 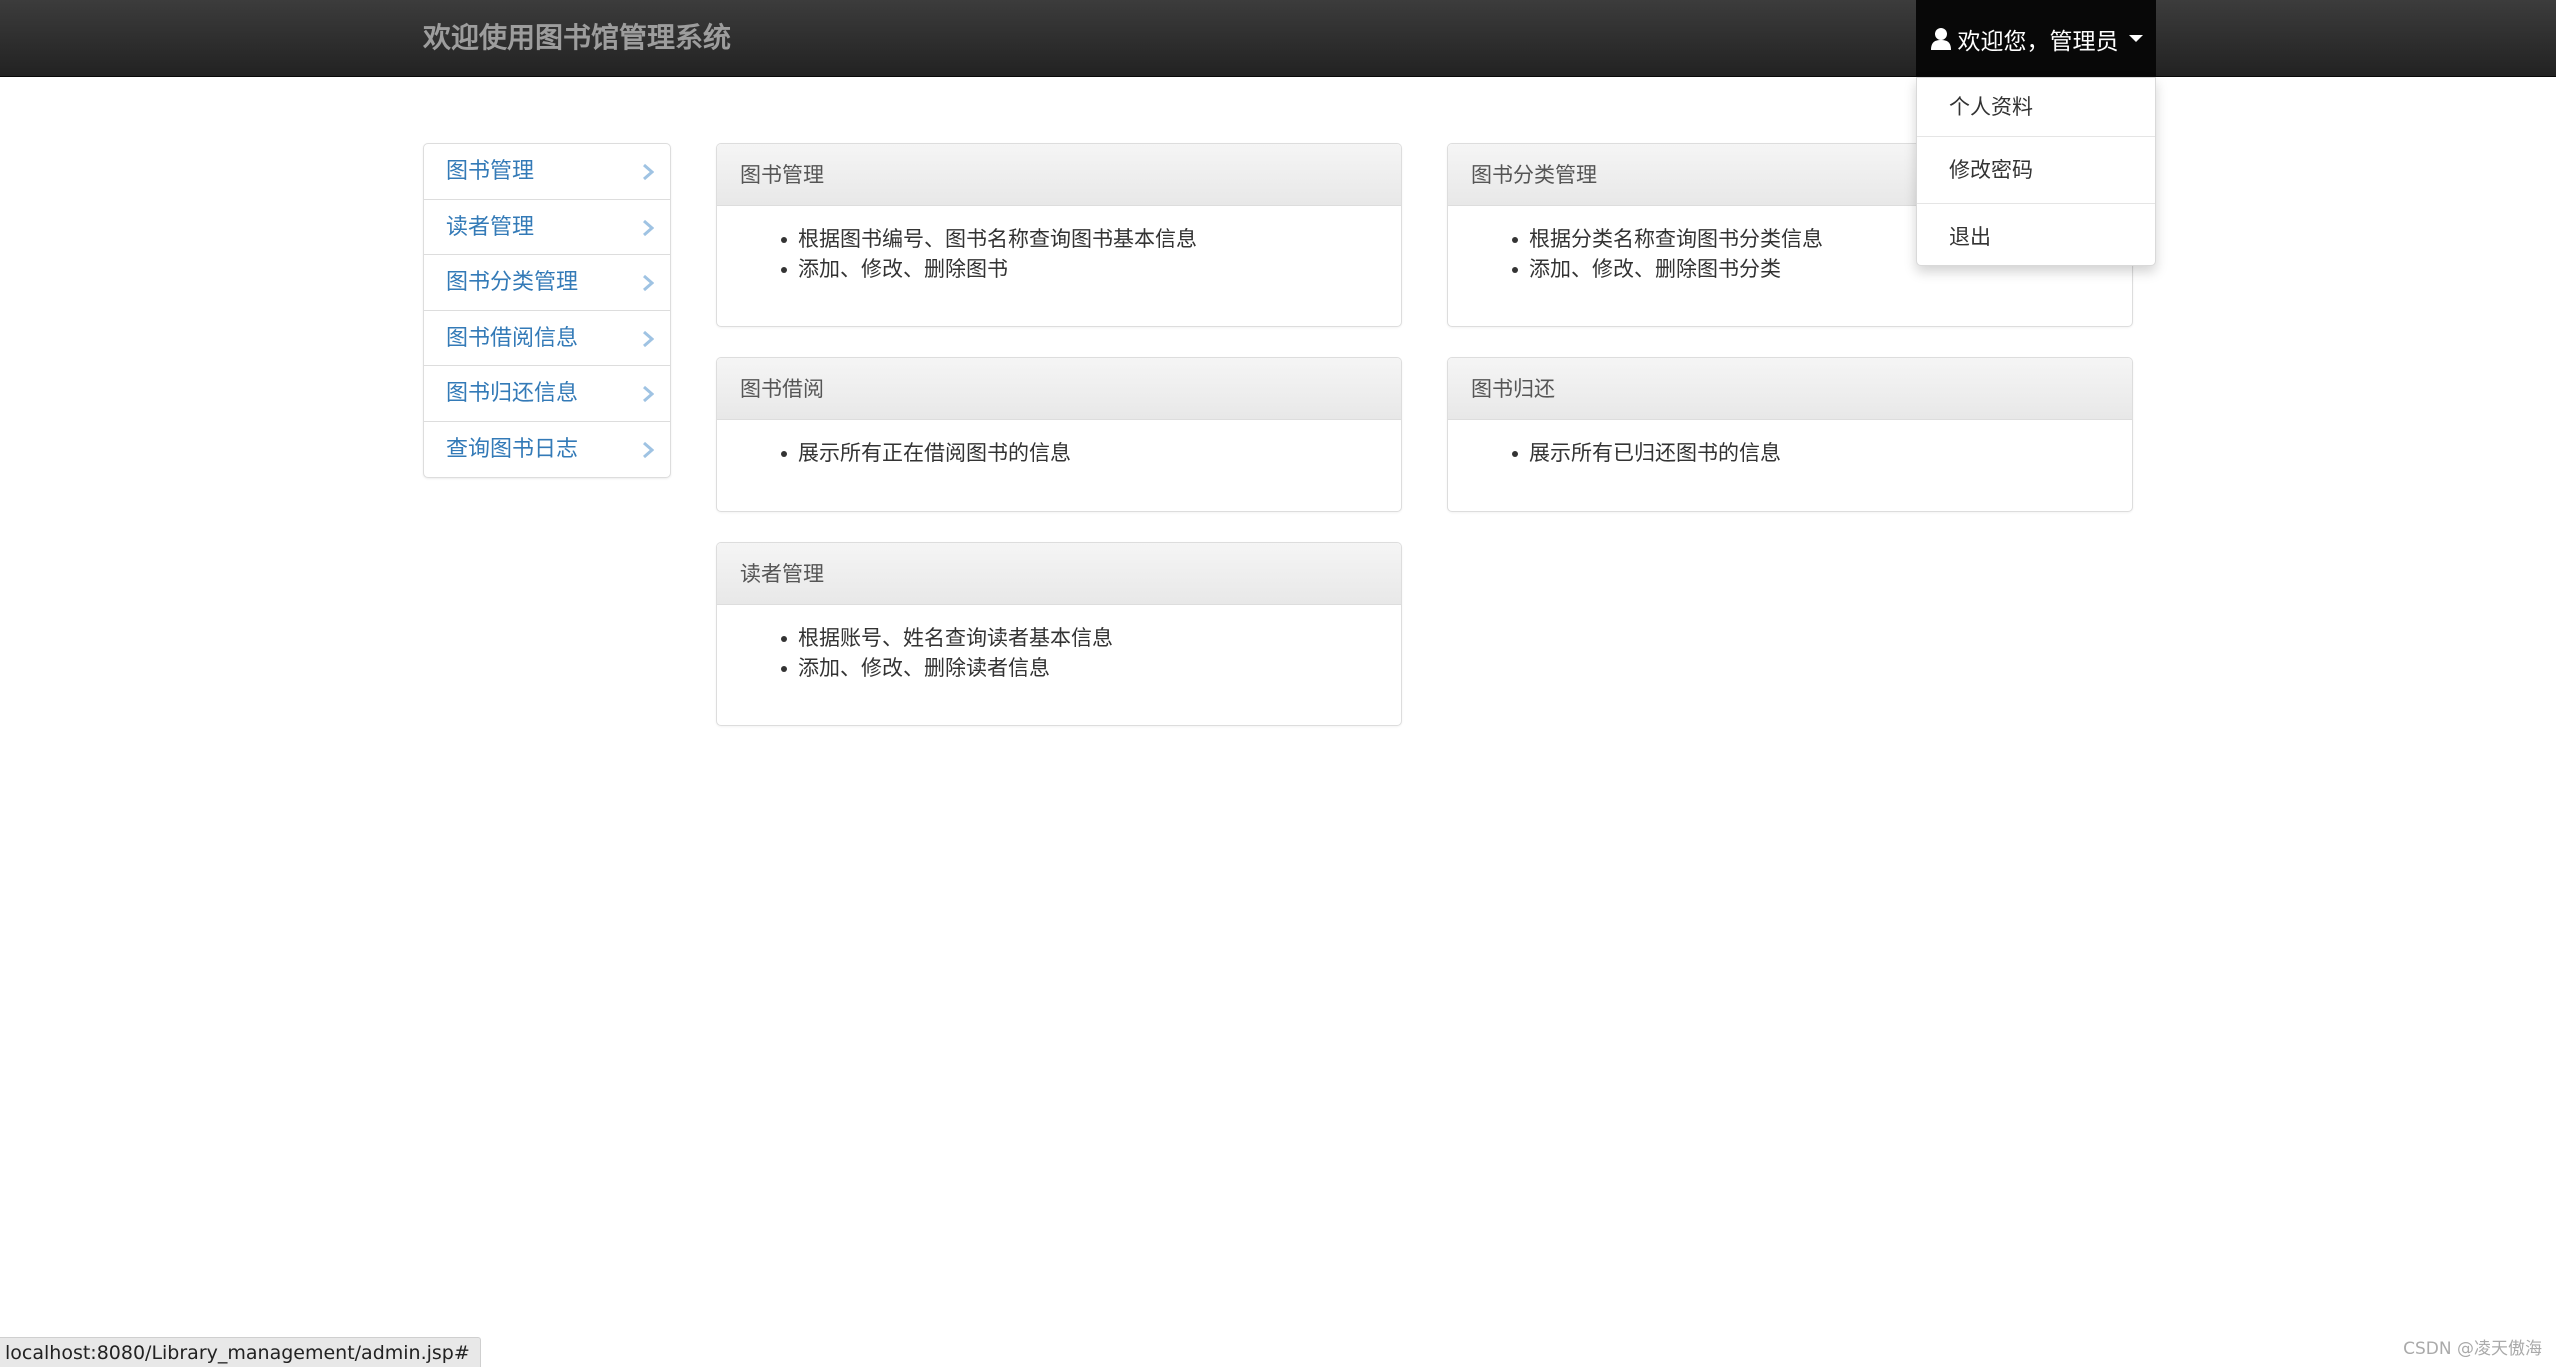 I want to click on feature-list: 展示所有正在借阅图书的信息, so click(x=1059, y=453).